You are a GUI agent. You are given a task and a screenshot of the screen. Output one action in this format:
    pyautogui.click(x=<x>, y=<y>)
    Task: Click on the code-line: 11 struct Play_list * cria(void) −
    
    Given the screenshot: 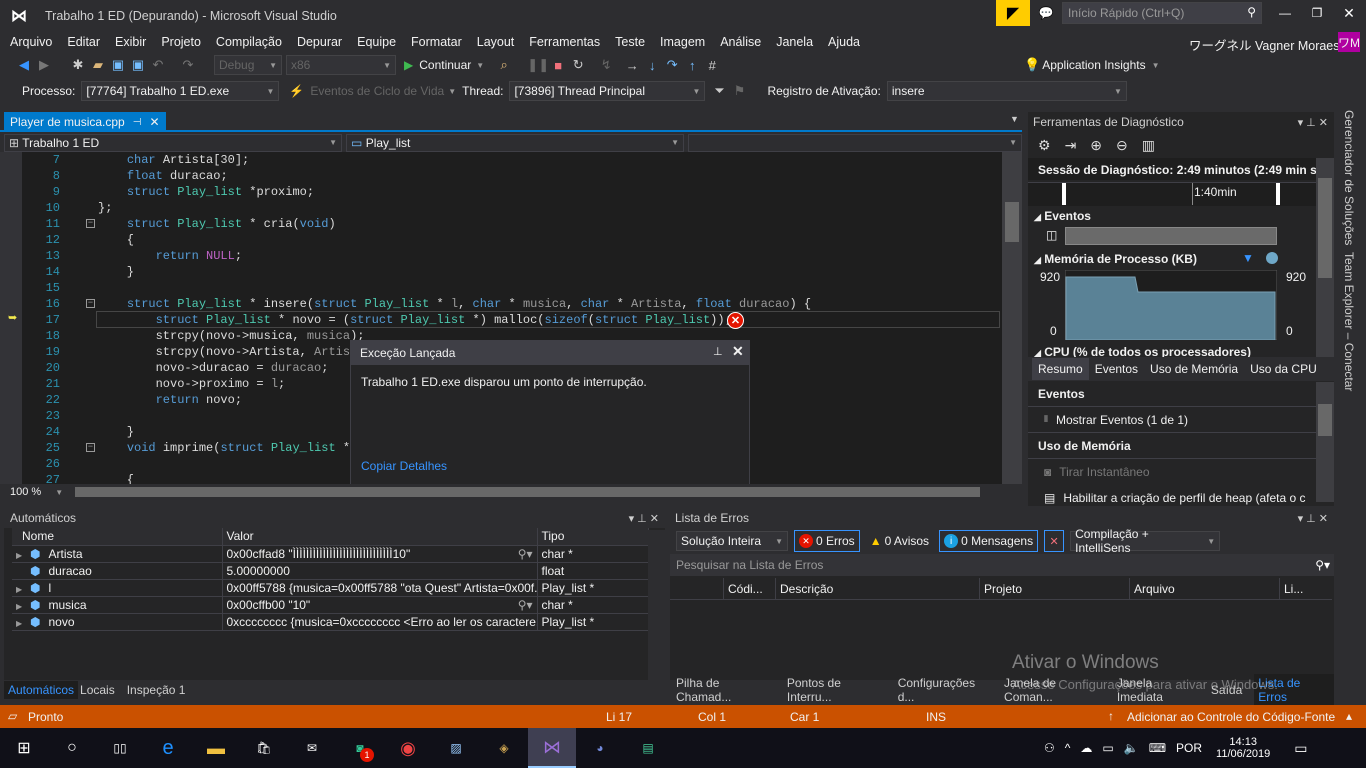 What is the action you would take?
    pyautogui.click(x=500, y=224)
    